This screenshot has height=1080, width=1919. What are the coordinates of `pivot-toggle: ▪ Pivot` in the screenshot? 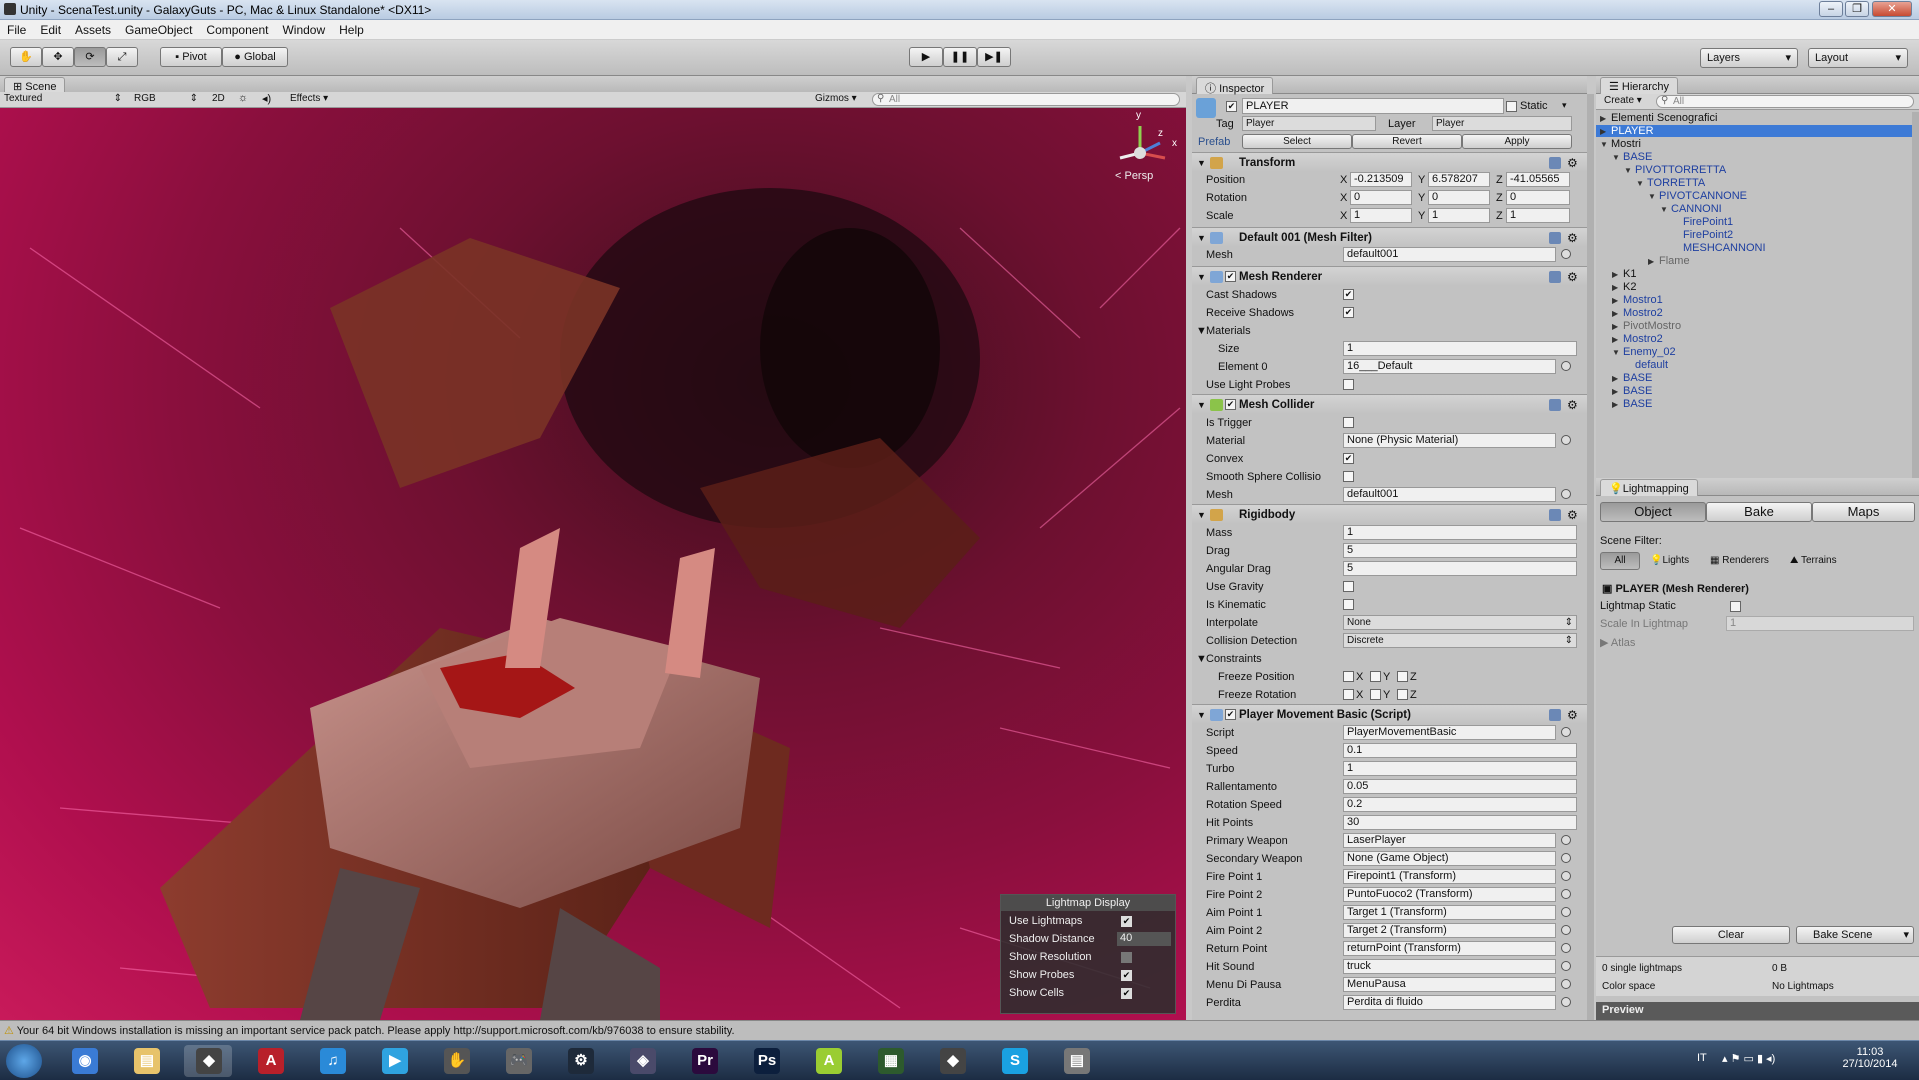 It's located at (191, 57).